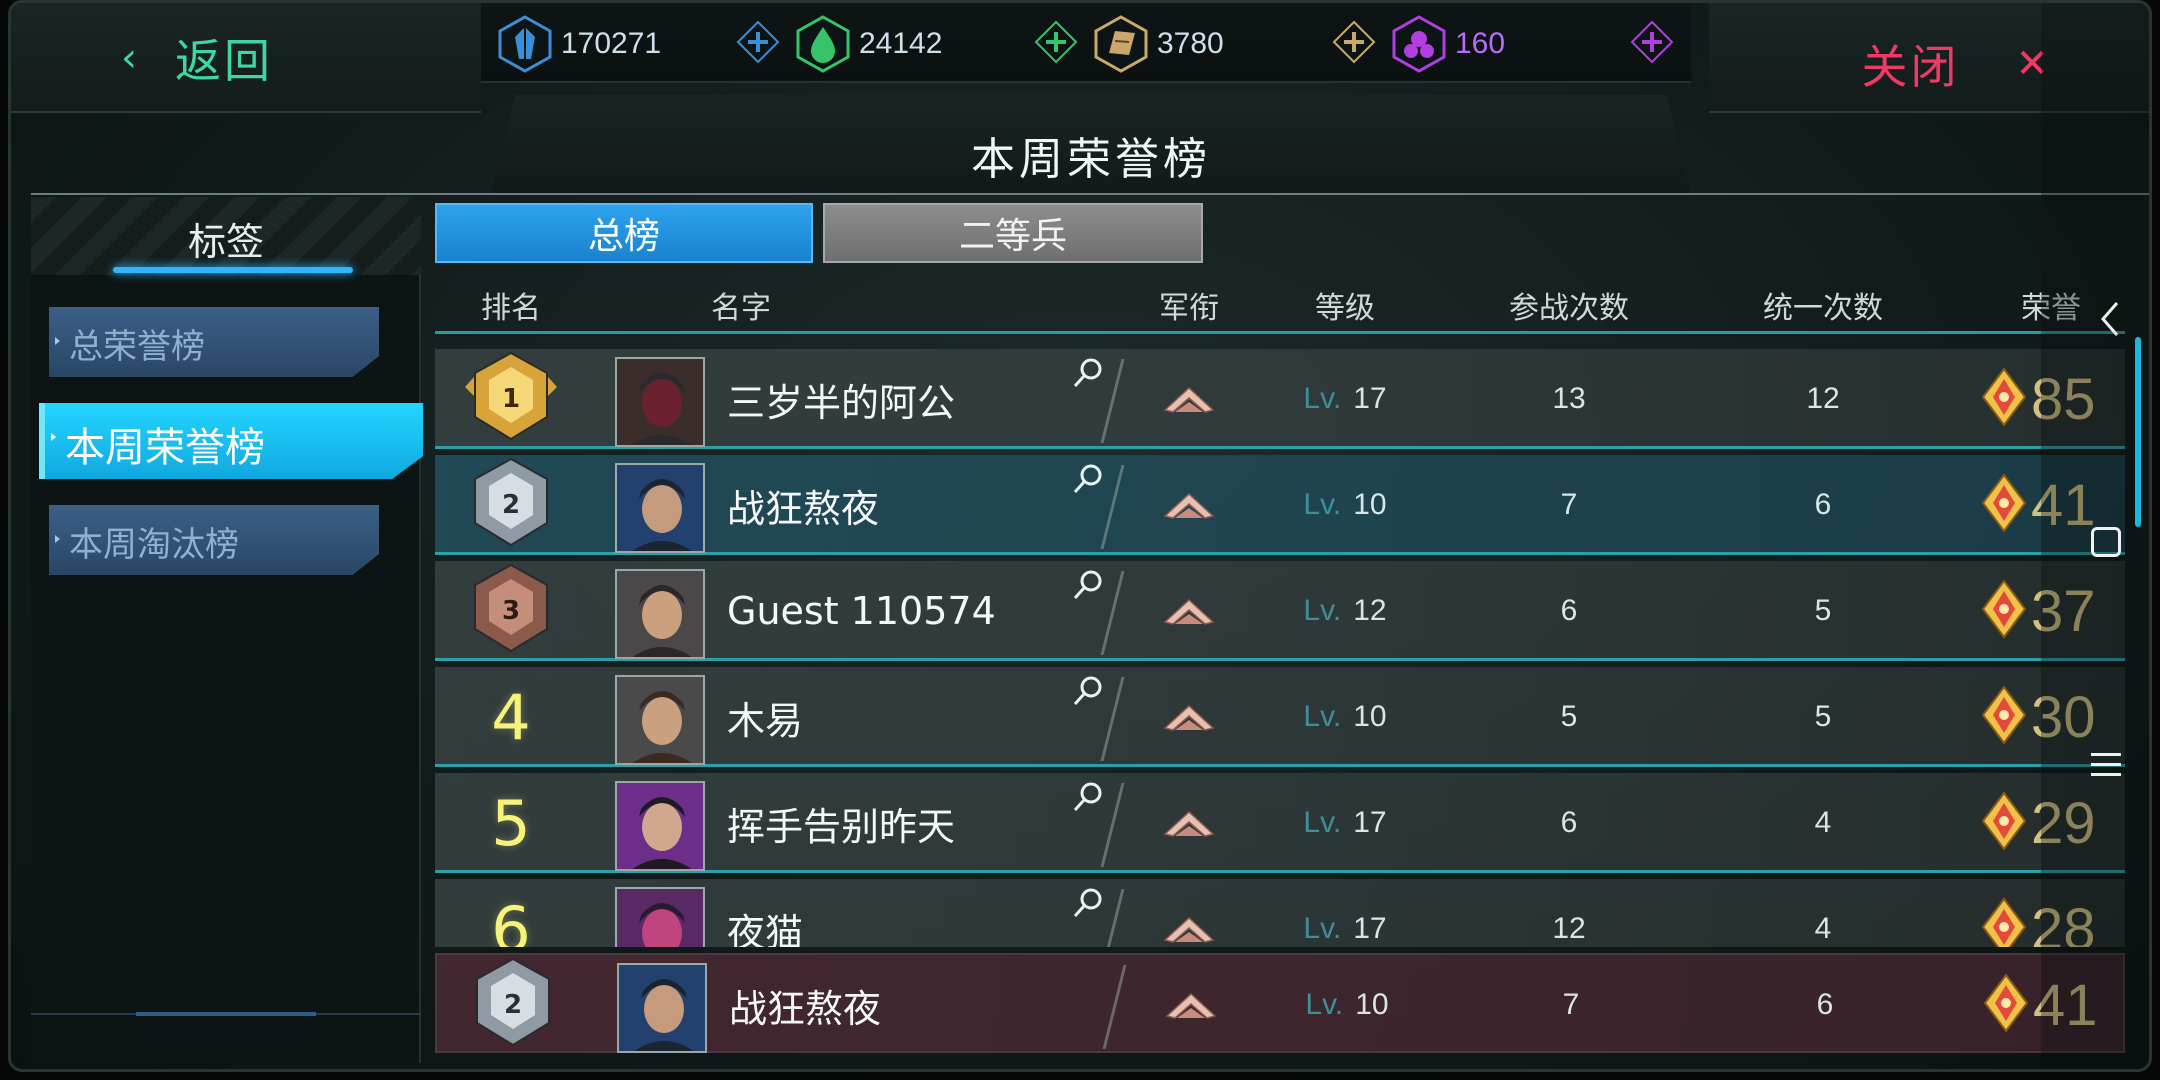 The width and height of the screenshot is (2160, 1080). What do you see at coordinates (214, 342) in the screenshot?
I see `sidebar-item-total-honor: 总荣誉榜` at bounding box center [214, 342].